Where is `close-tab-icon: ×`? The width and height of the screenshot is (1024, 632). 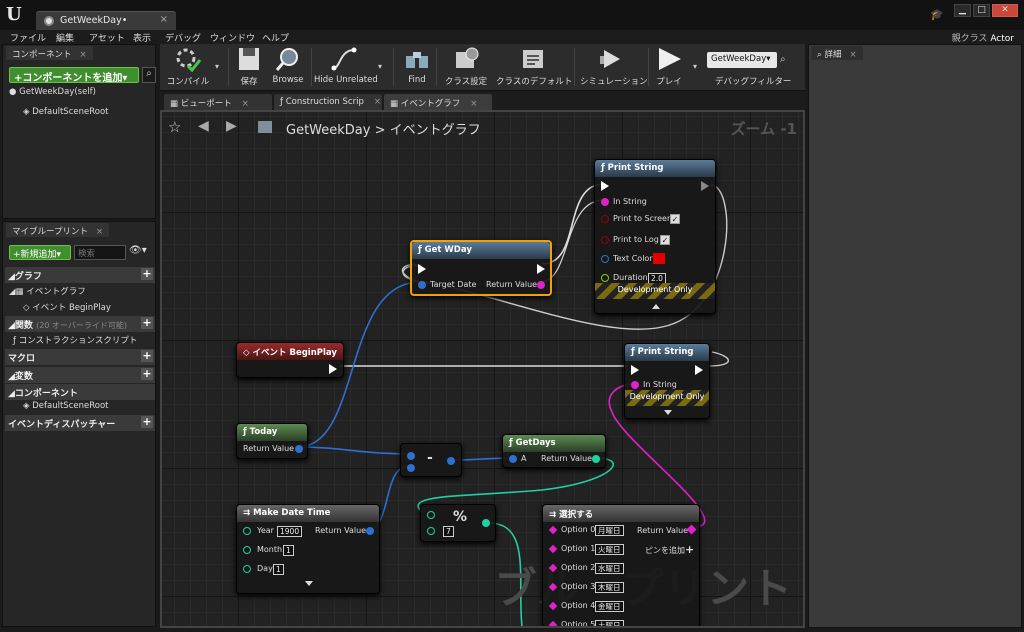
close-tab-icon: × is located at coordinates (164, 19).